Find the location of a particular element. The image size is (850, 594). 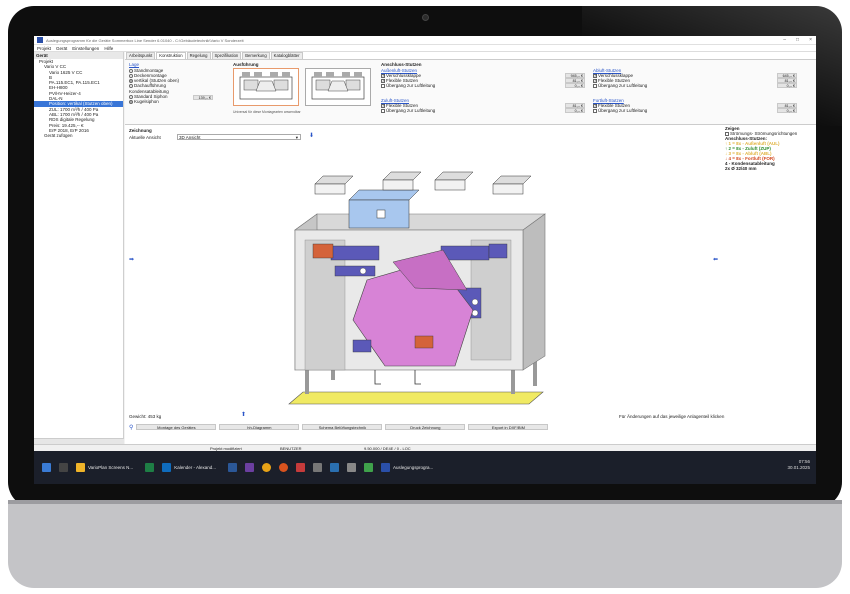

connector-blue-right is located at coordinates (498, 251).